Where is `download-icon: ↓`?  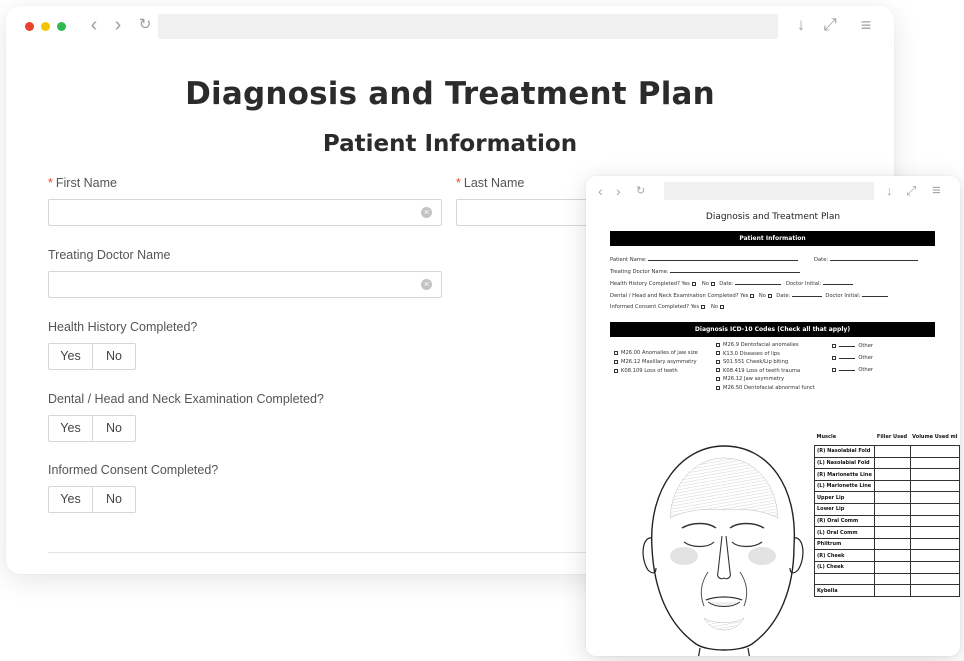 download-icon: ↓ is located at coordinates (801, 25).